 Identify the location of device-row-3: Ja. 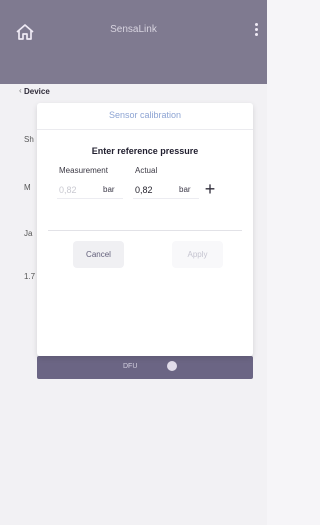
(28, 233).